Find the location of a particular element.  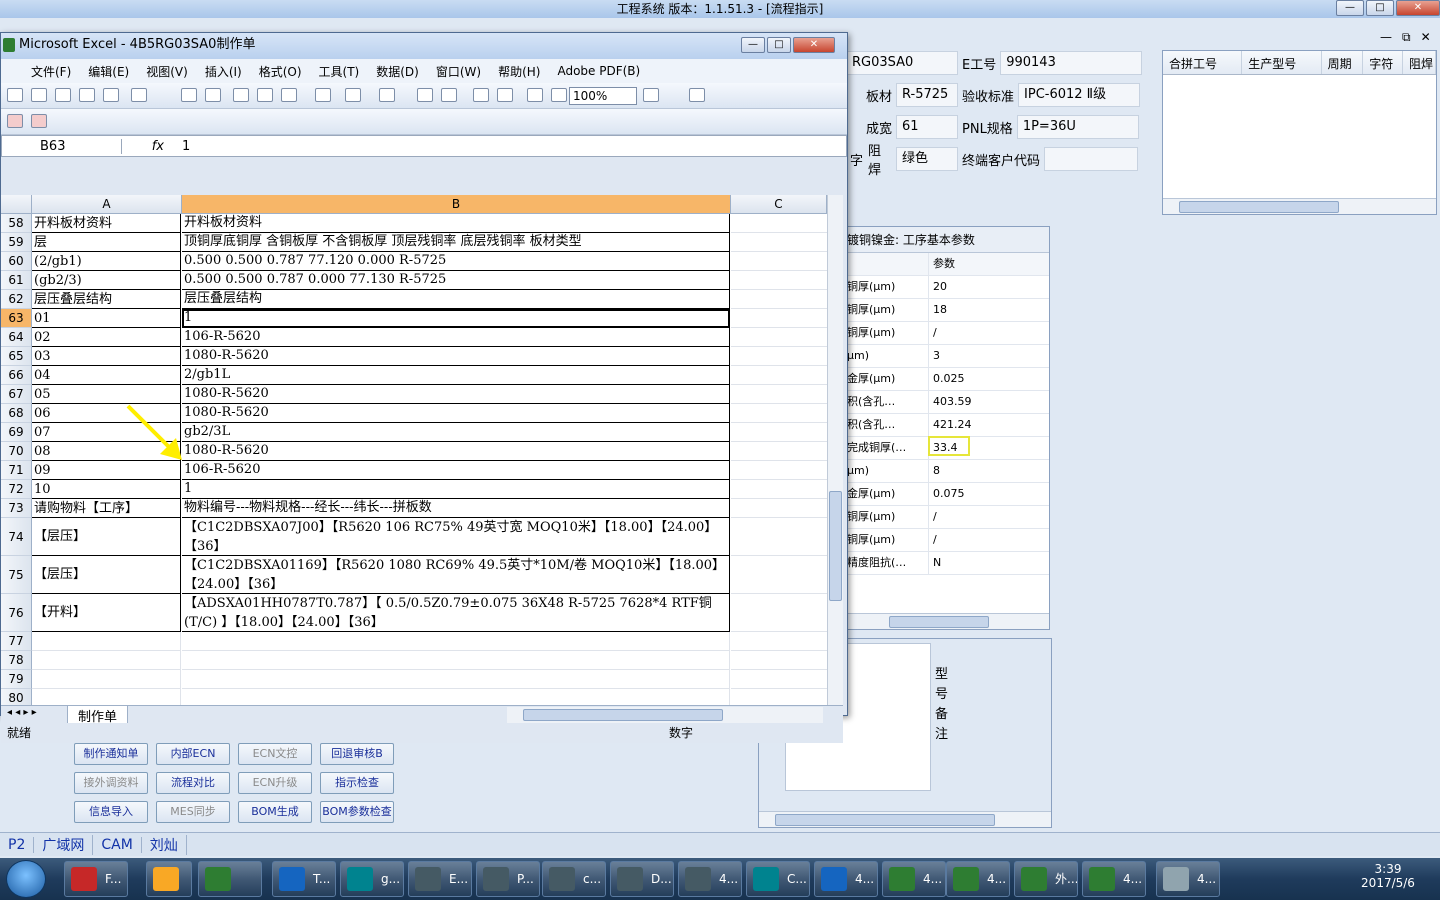

col-header-merge-job: 合拼工号 is located at coordinates (1203, 62).